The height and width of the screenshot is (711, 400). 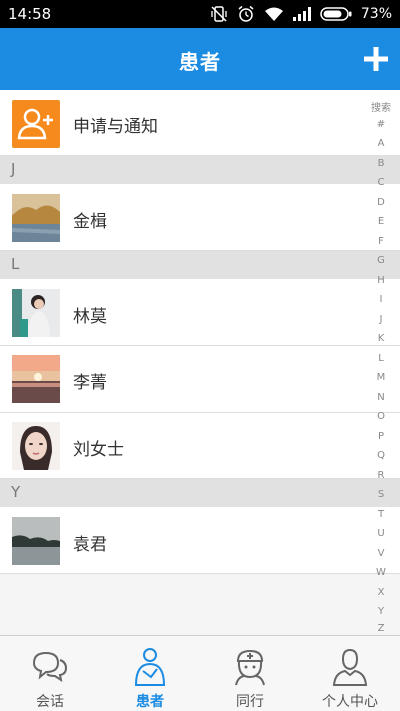 I want to click on section-header-l: L, so click(x=200, y=265).